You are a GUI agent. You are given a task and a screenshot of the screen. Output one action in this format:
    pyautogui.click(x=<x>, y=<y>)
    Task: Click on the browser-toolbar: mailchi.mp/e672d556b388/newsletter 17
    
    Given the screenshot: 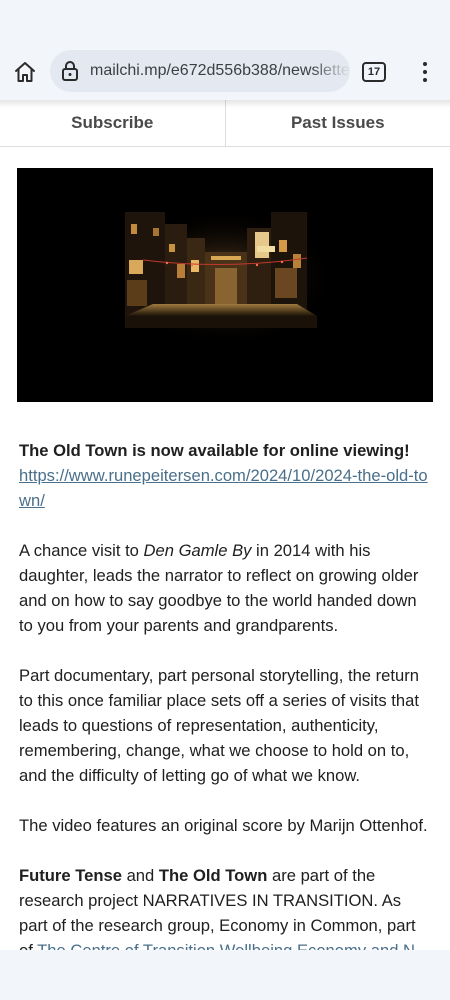 What is the action you would take?
    pyautogui.click(x=225, y=72)
    